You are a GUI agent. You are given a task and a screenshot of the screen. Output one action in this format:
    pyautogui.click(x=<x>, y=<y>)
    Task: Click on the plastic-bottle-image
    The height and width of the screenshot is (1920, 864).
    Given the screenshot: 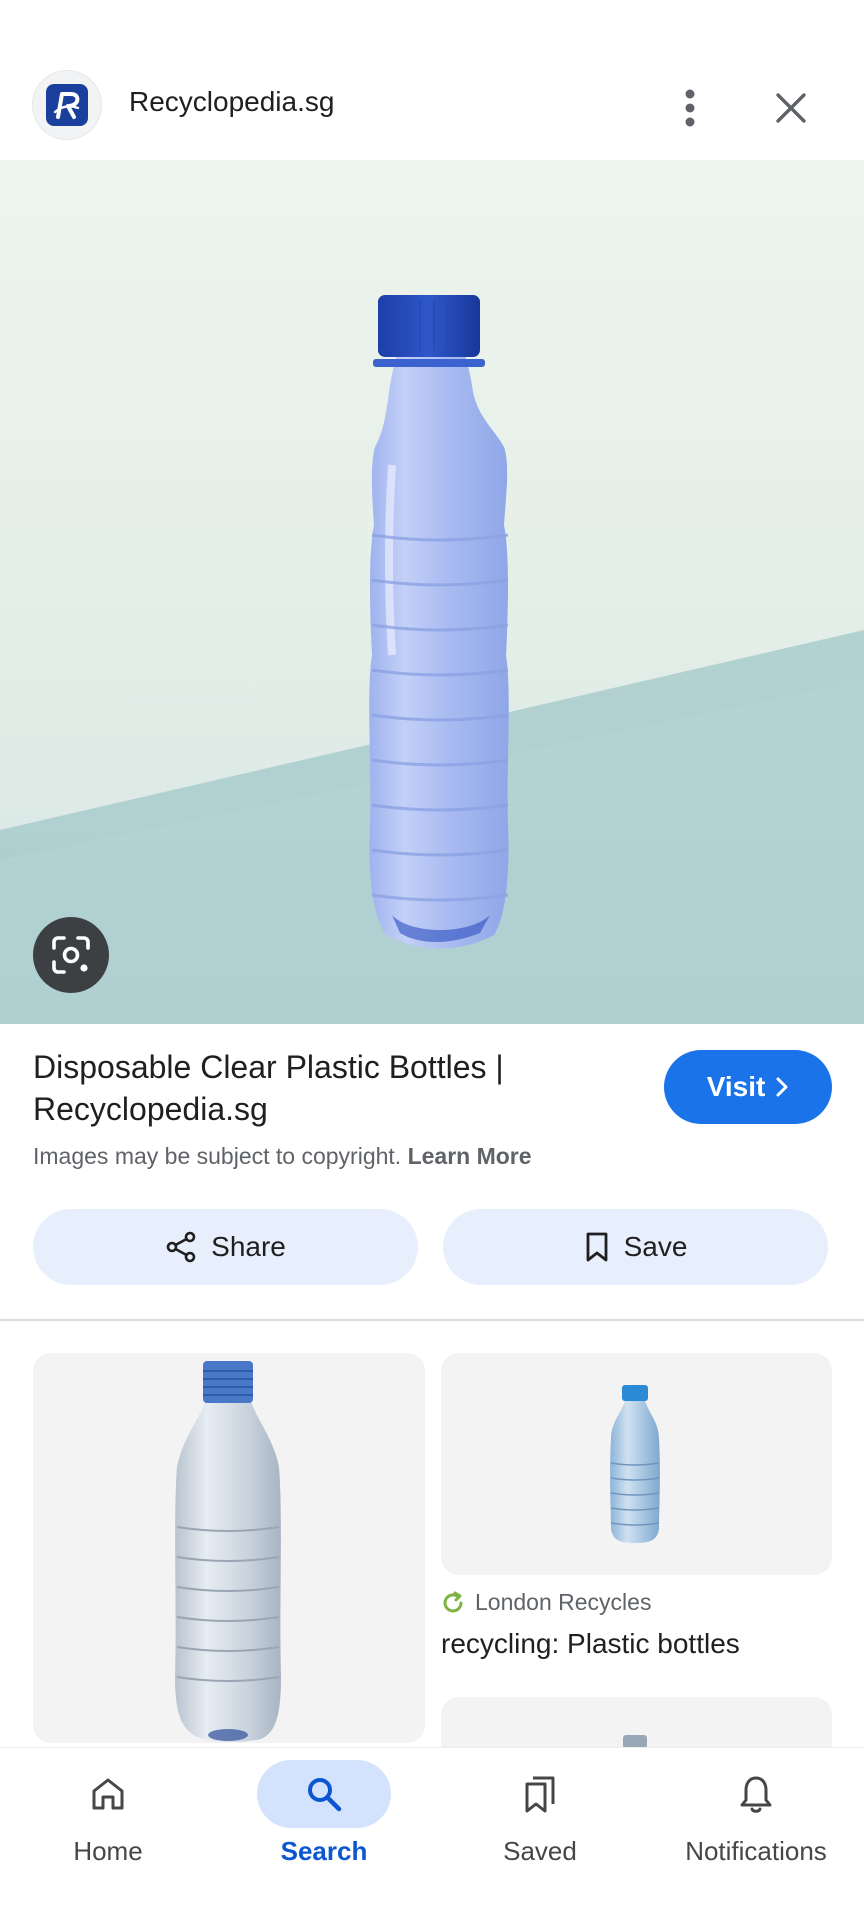 What is the action you would take?
    pyautogui.click(x=439, y=622)
    